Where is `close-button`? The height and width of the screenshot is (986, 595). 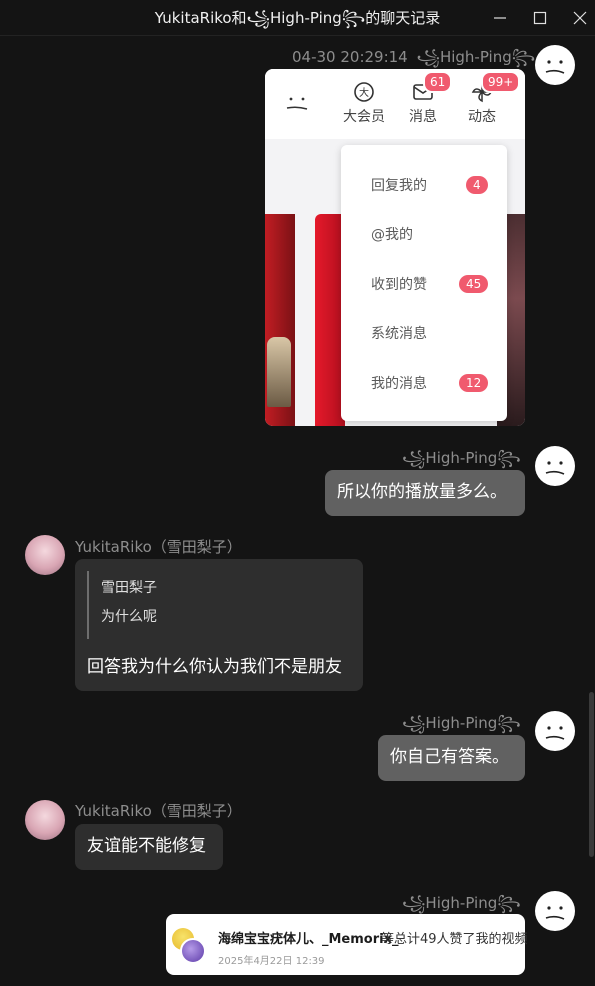
close-button is located at coordinates (576, 18).